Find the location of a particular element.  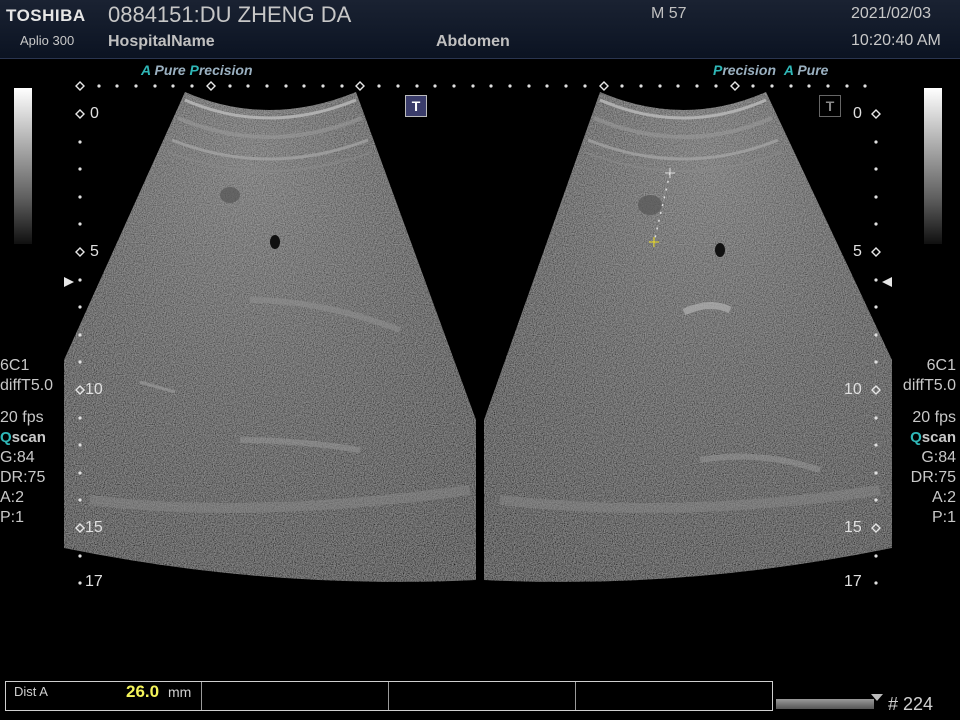

left-gain: G:84 is located at coordinates (17, 457).